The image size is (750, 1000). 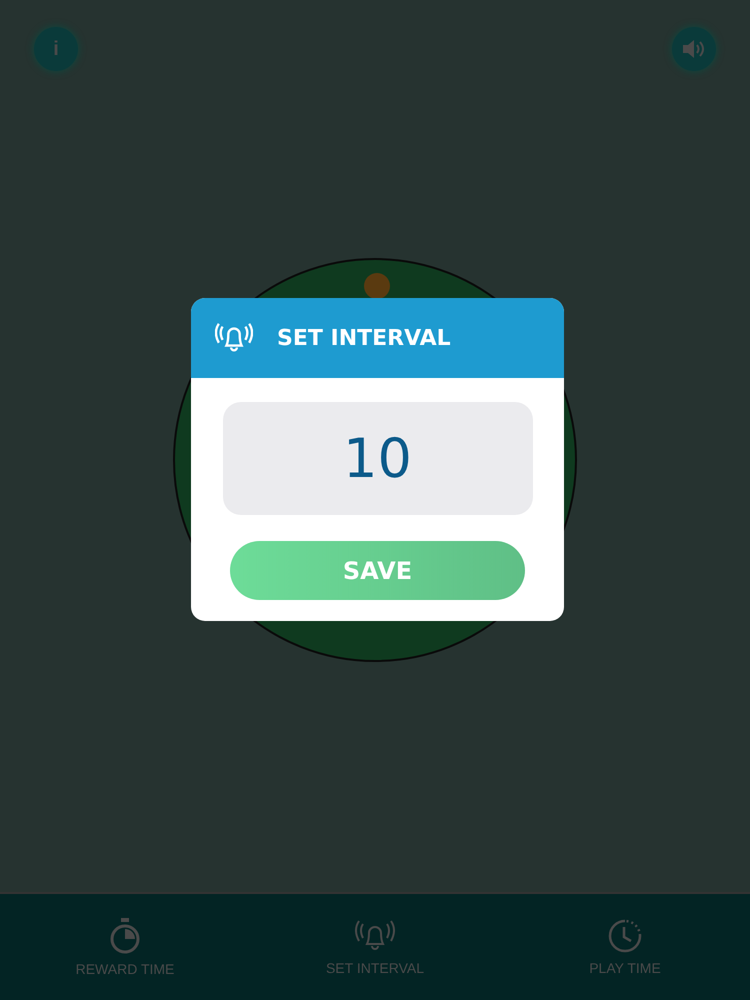 I want to click on nav-tab: SET INTERVAL, so click(x=375, y=947).